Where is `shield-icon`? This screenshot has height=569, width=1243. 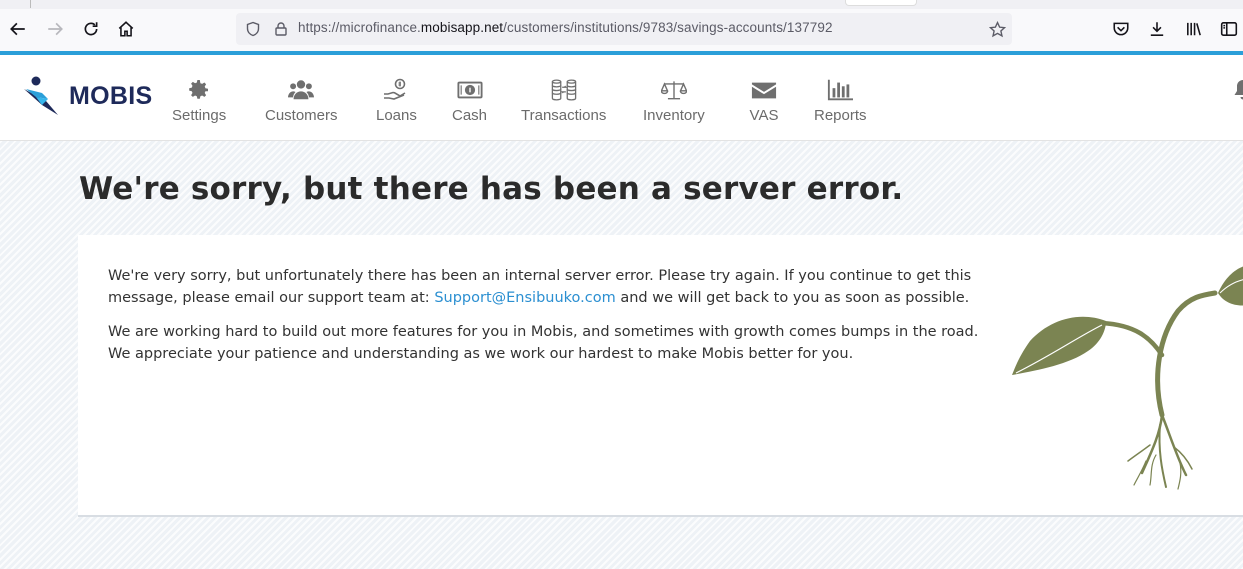 shield-icon is located at coordinates (253, 29).